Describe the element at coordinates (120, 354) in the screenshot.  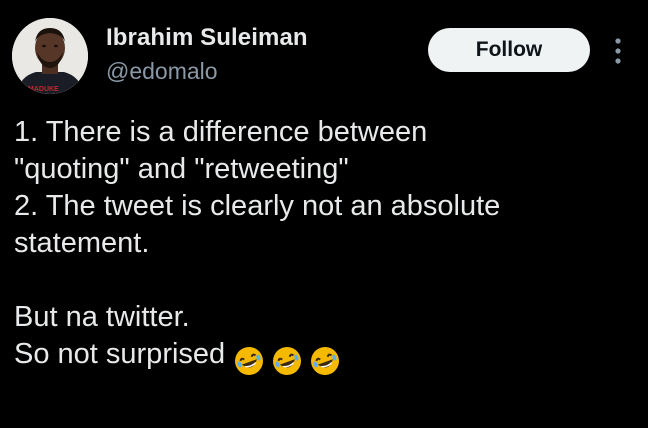
I see `tweet-line-text: So not surprised` at that location.